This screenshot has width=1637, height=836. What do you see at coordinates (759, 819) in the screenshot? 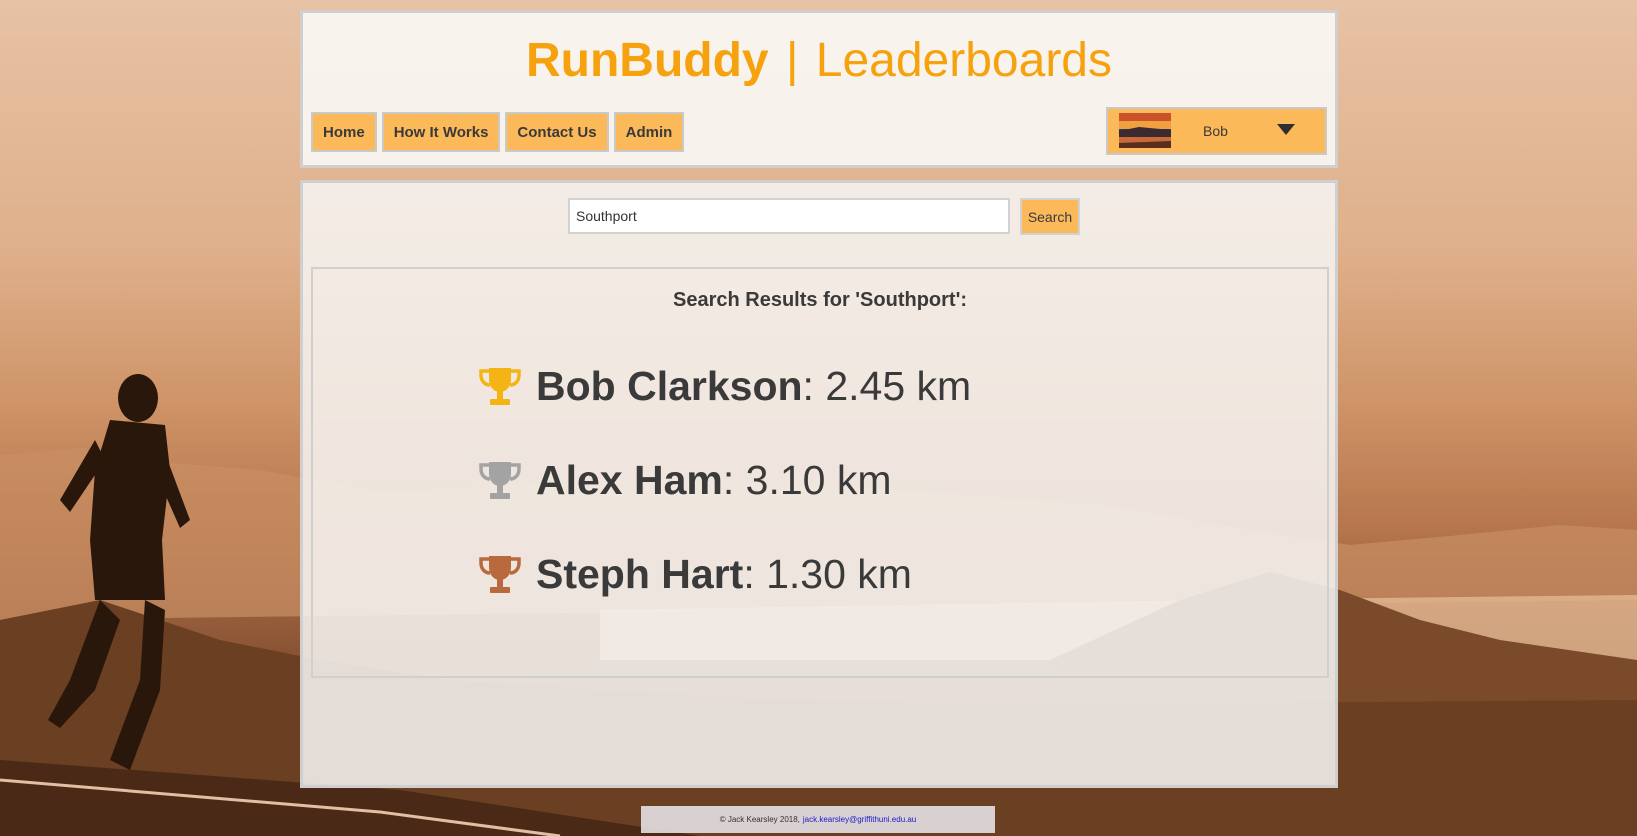
I see `footer-copyright: © Jack Kearsley 2018,` at bounding box center [759, 819].